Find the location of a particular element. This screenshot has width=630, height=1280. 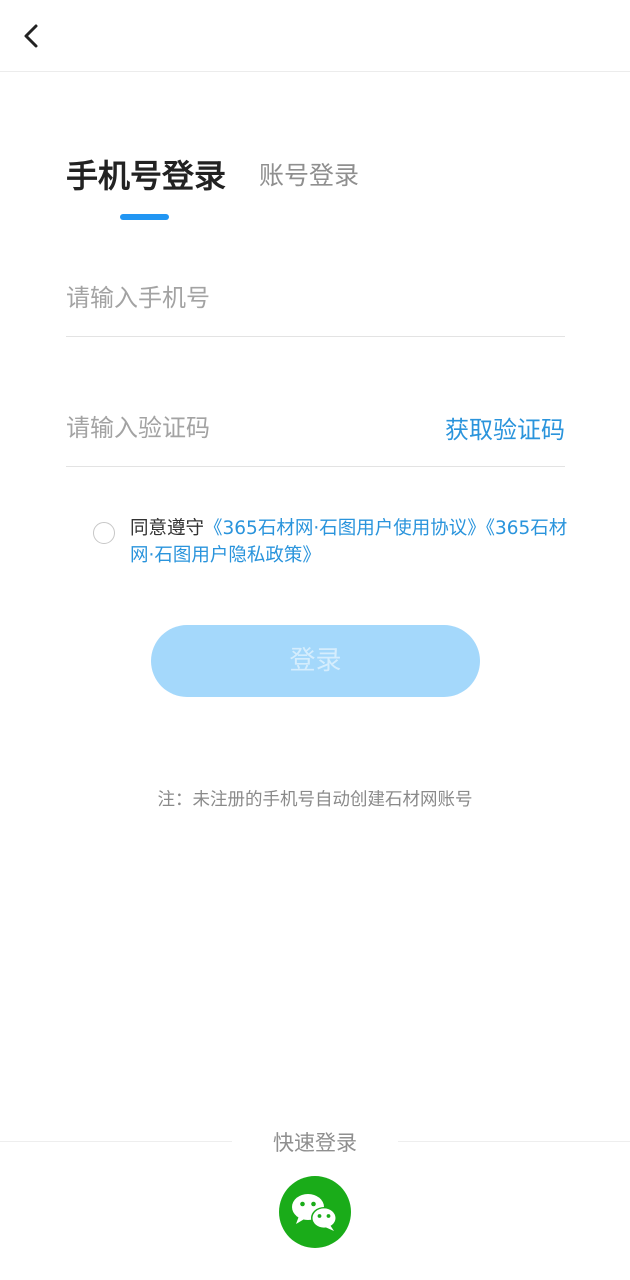

code-input-row: 获取验证码 is located at coordinates (315, 431).